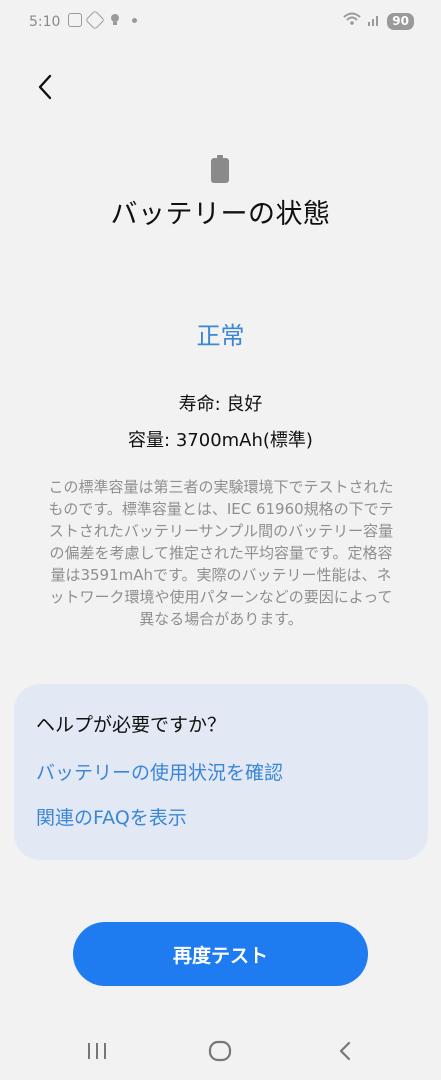  Describe the element at coordinates (115, 20) in the screenshot. I see `bulb-icon` at that location.